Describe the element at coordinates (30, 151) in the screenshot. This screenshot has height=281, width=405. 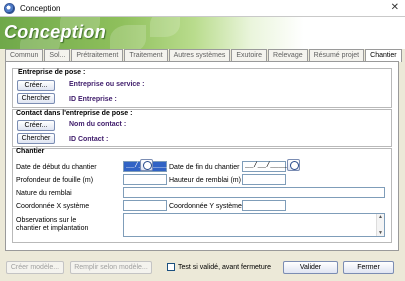
I see `chantier-title: Chantier` at that location.